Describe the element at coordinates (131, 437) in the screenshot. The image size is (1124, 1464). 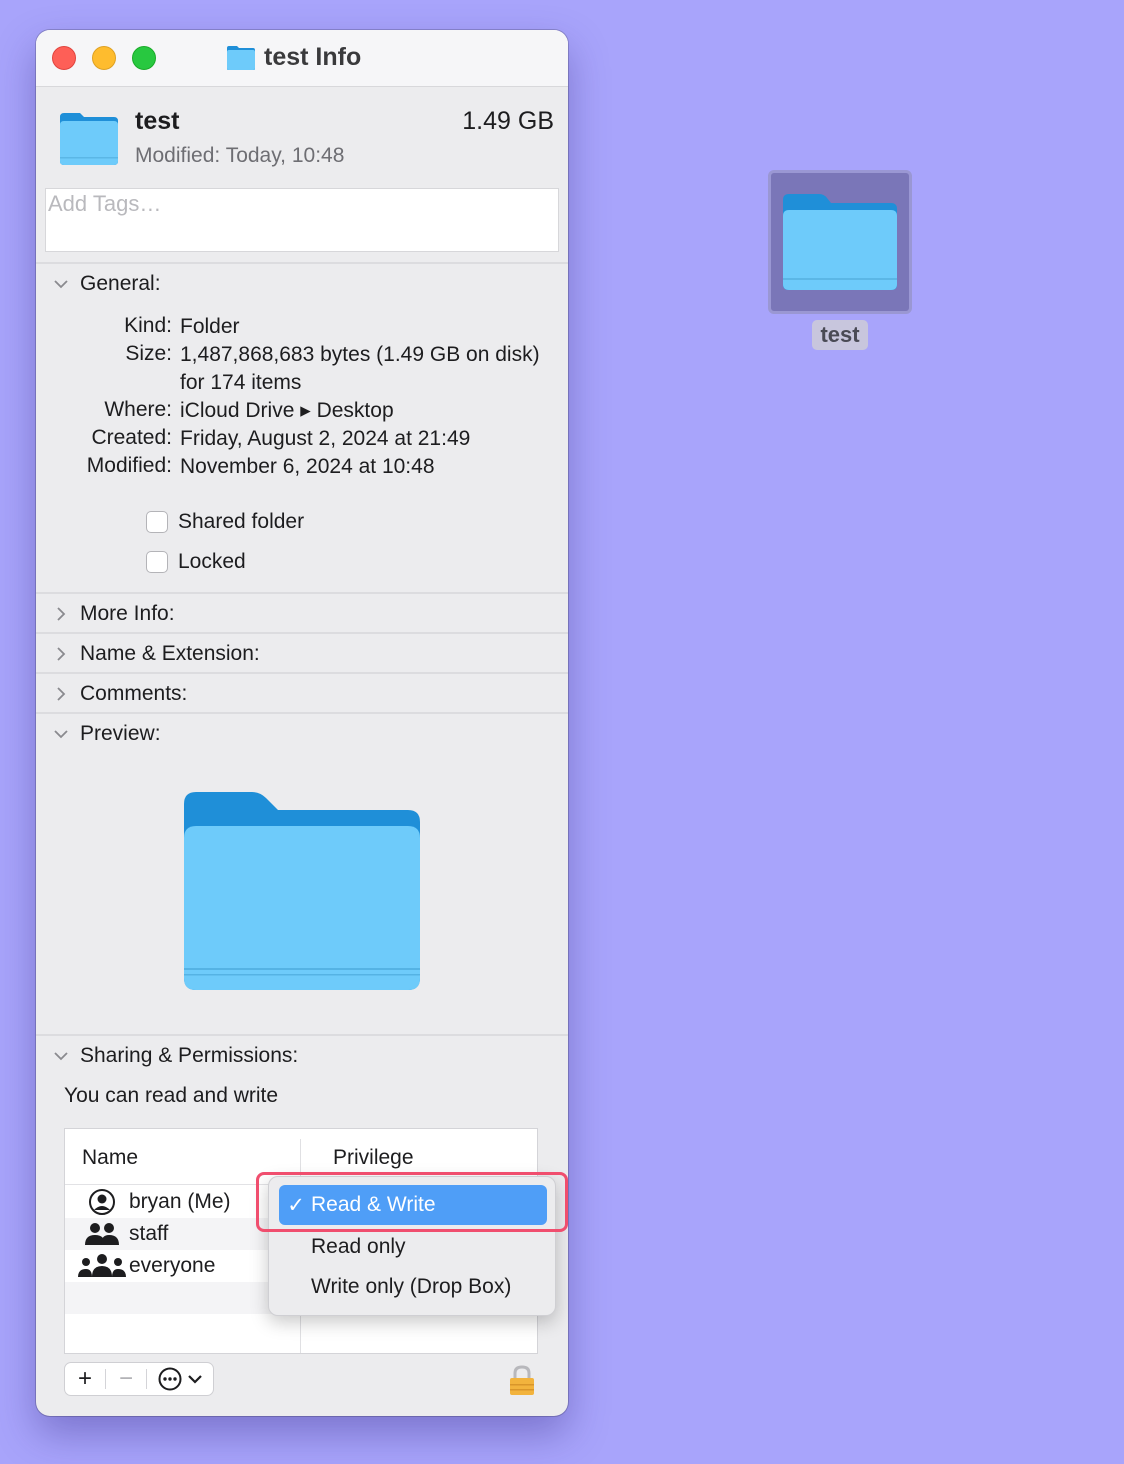
I see `created-label: Created:` at that location.